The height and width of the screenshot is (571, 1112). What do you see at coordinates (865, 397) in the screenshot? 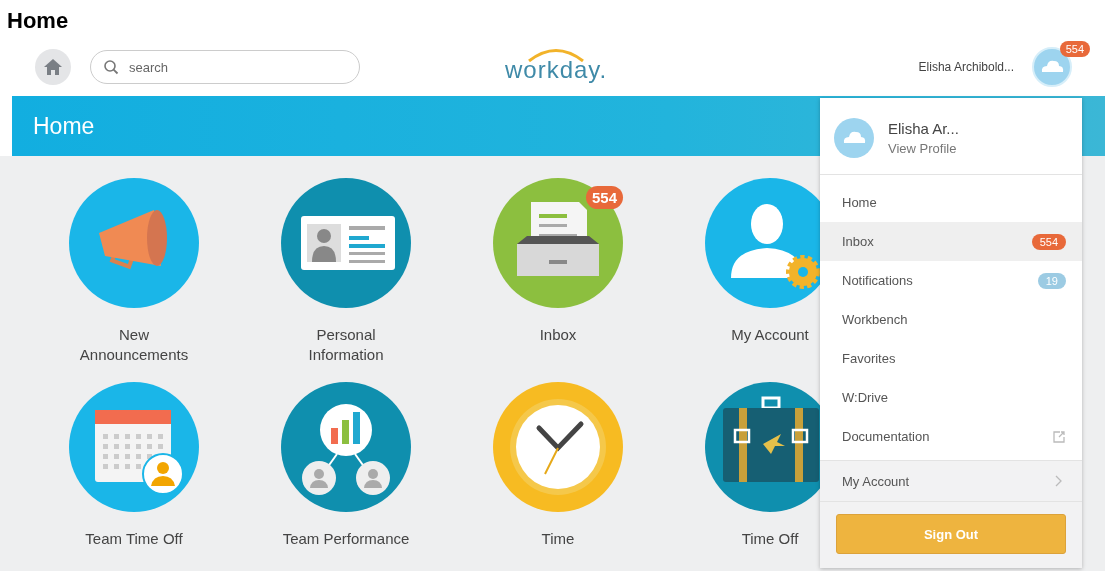
I see `menu-item-label: W:Drive` at bounding box center [865, 397].